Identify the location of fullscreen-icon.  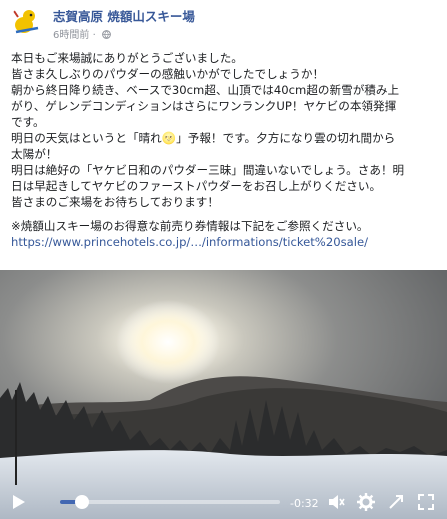
(426, 502).